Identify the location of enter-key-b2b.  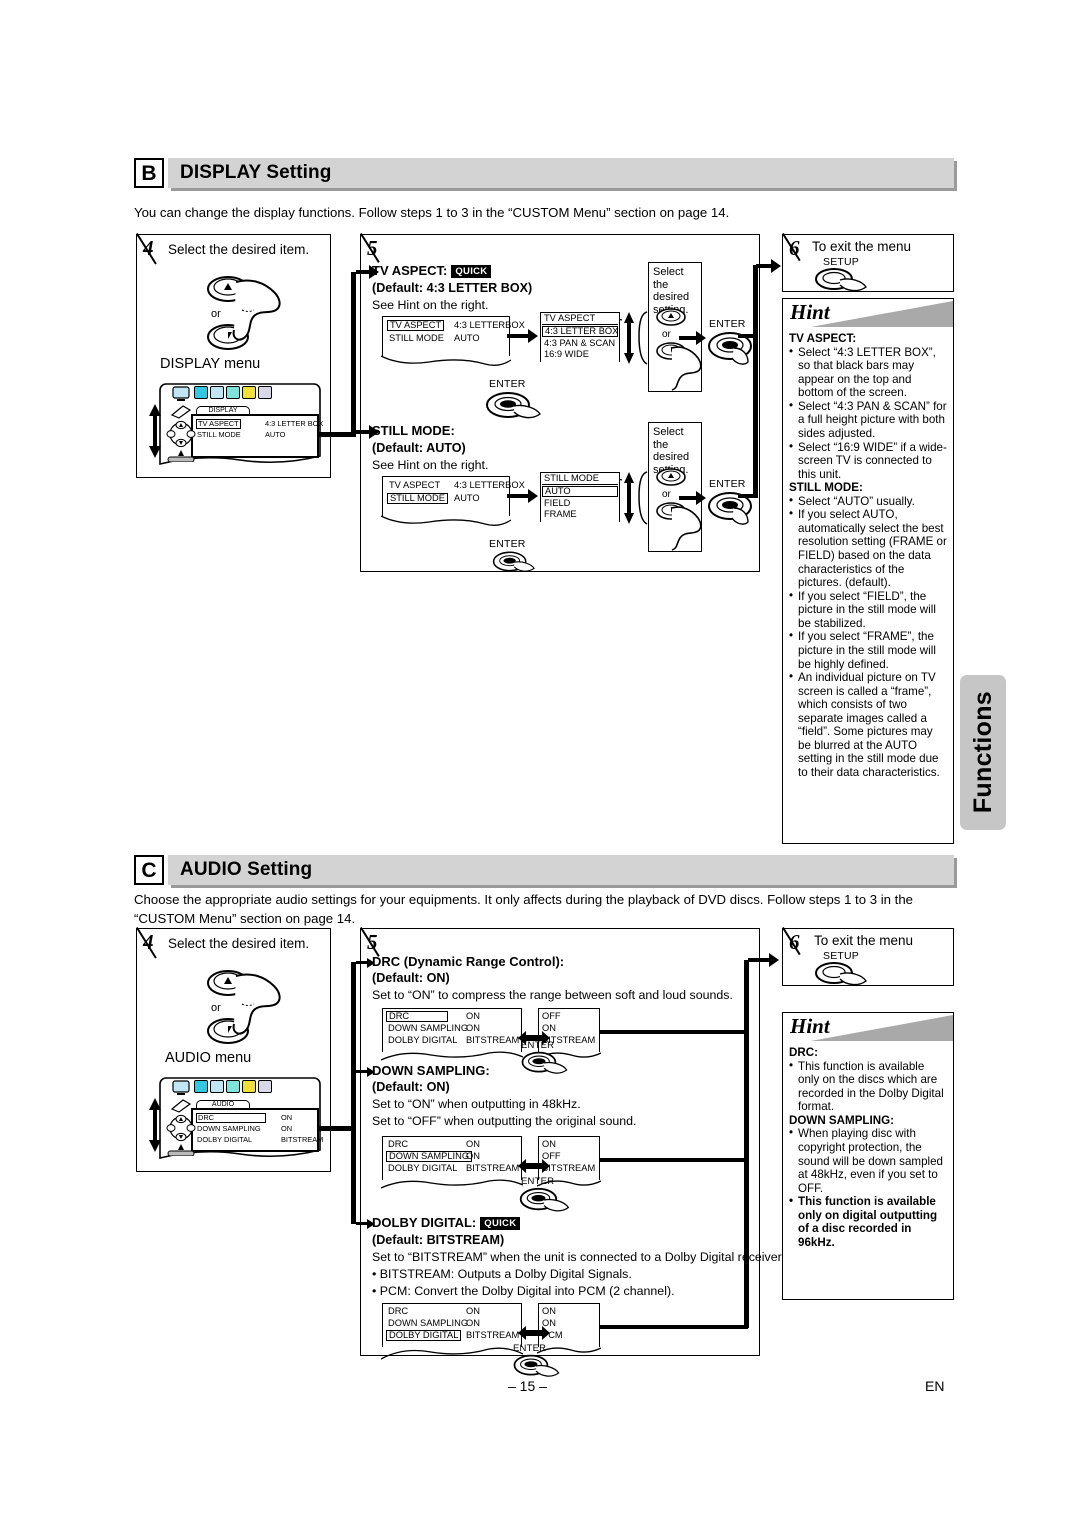
(515, 563).